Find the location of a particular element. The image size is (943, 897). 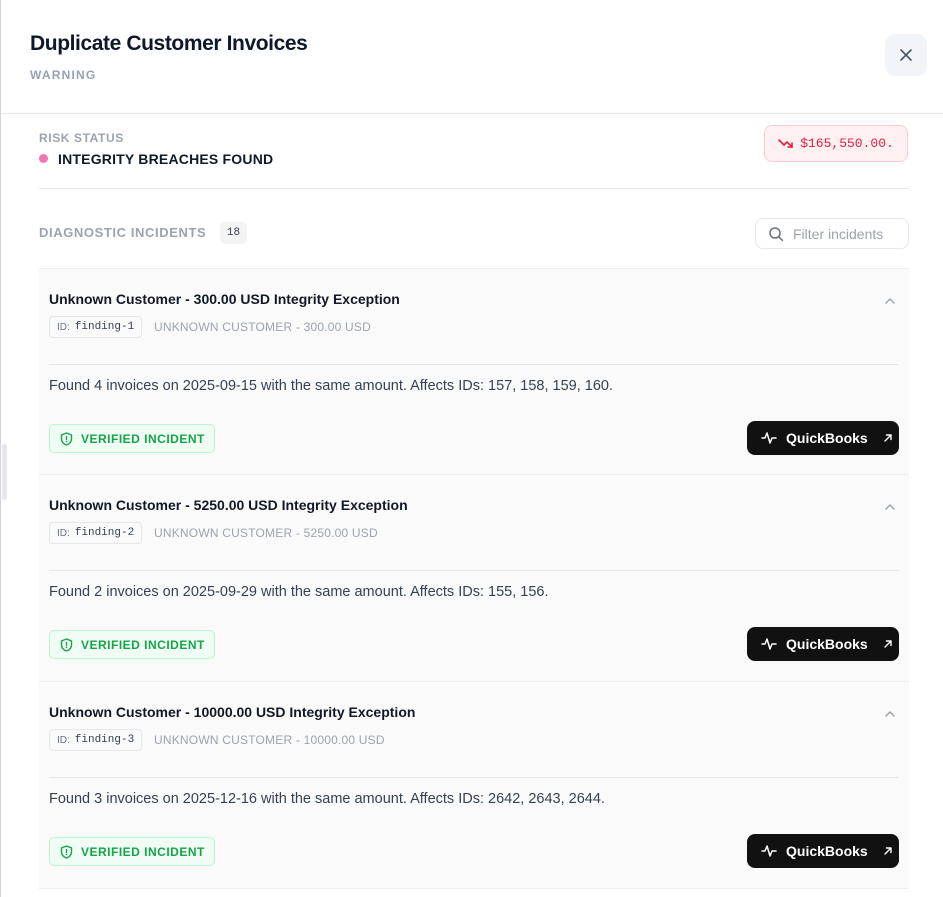

trending-down-icon is located at coordinates (785, 143).